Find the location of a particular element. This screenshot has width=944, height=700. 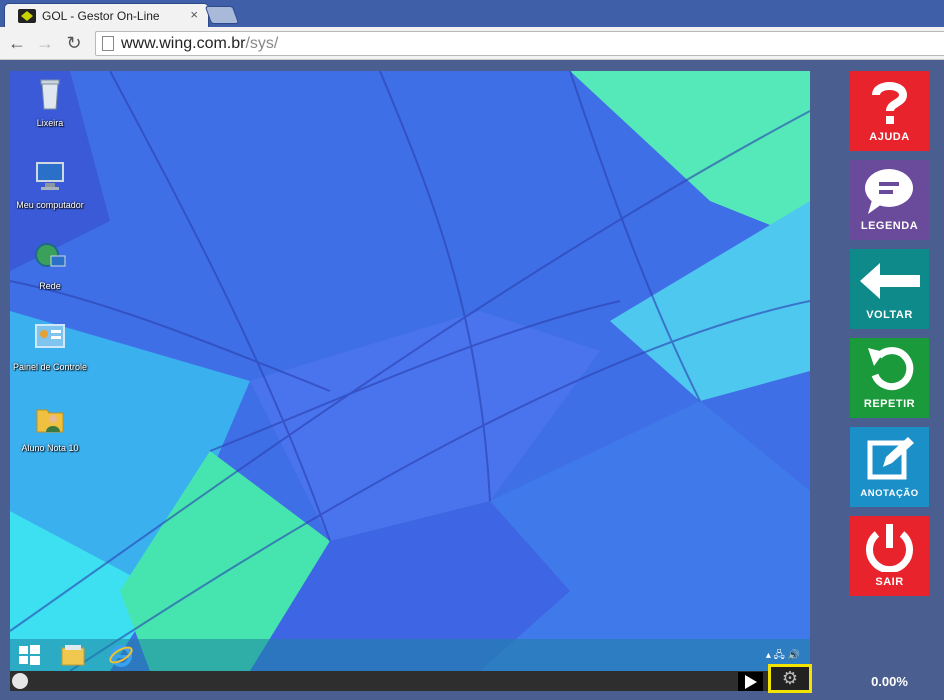

url-text: www.wing.com.br/sys/ is located at coordinates (199, 44).